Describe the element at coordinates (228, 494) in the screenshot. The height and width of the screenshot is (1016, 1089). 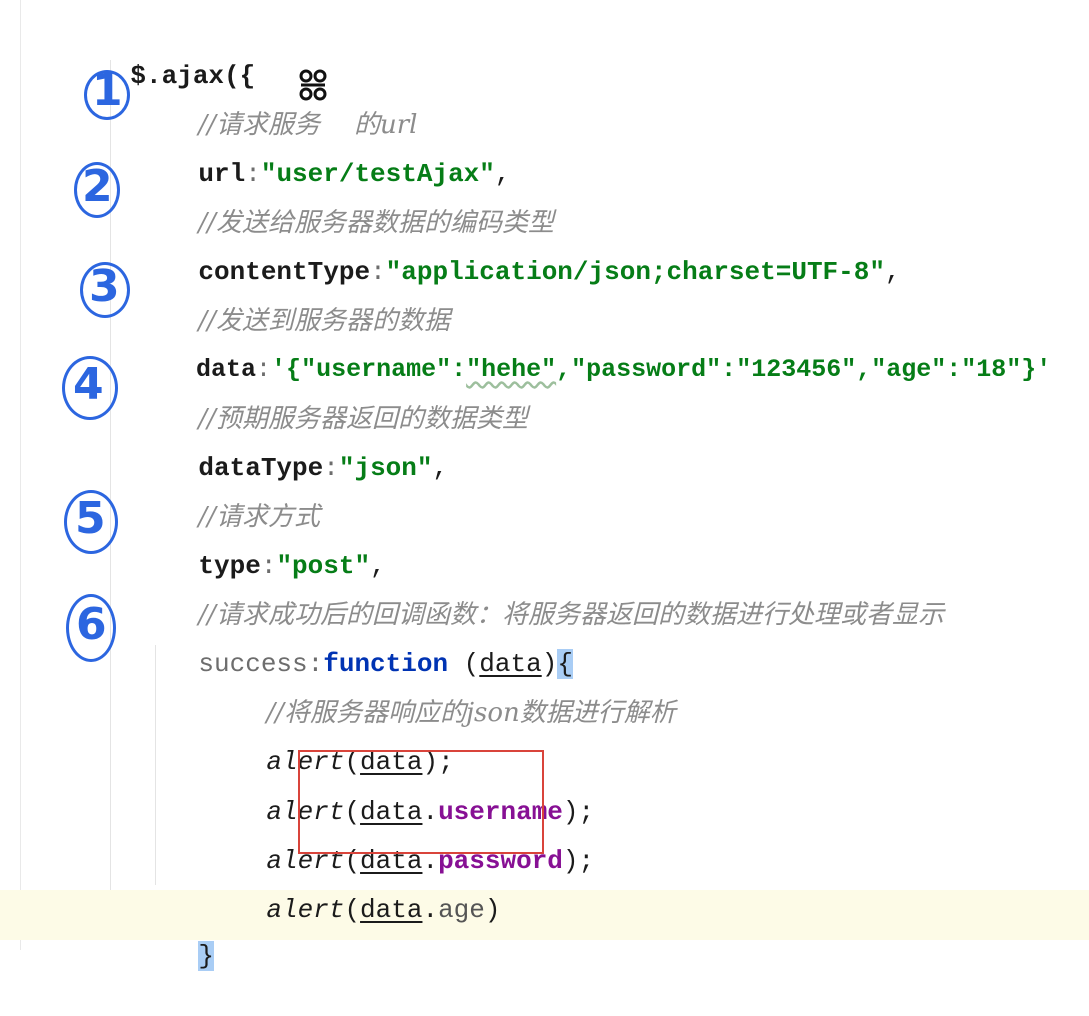
I see `code-line-comment-type: //请求方式` at that location.